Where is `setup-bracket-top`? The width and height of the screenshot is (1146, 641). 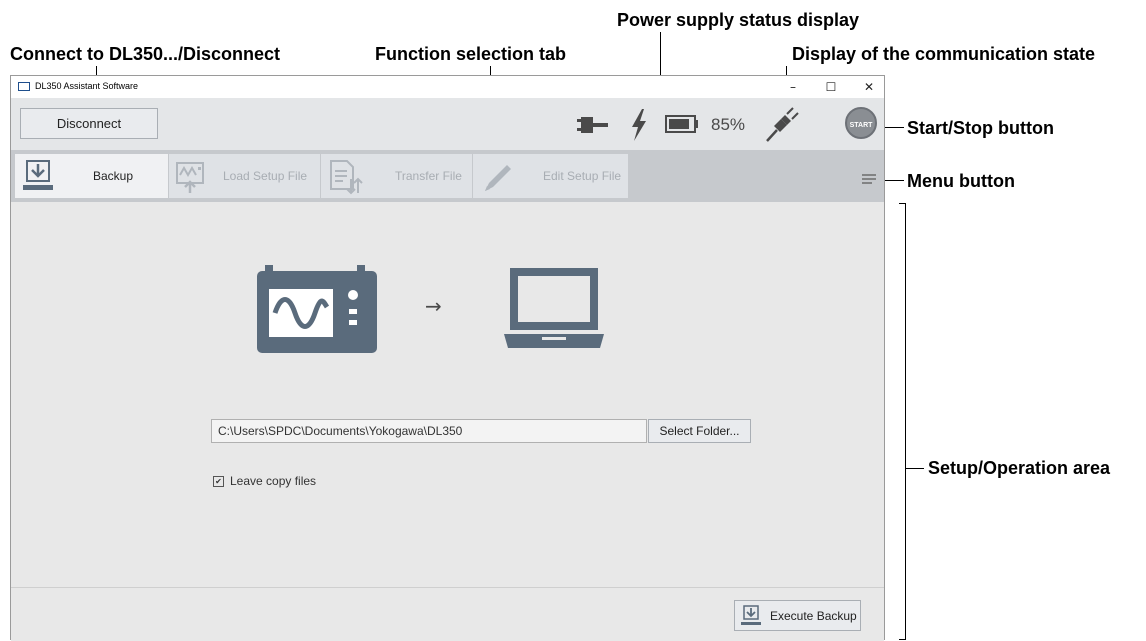
setup-bracket-top is located at coordinates (902, 203).